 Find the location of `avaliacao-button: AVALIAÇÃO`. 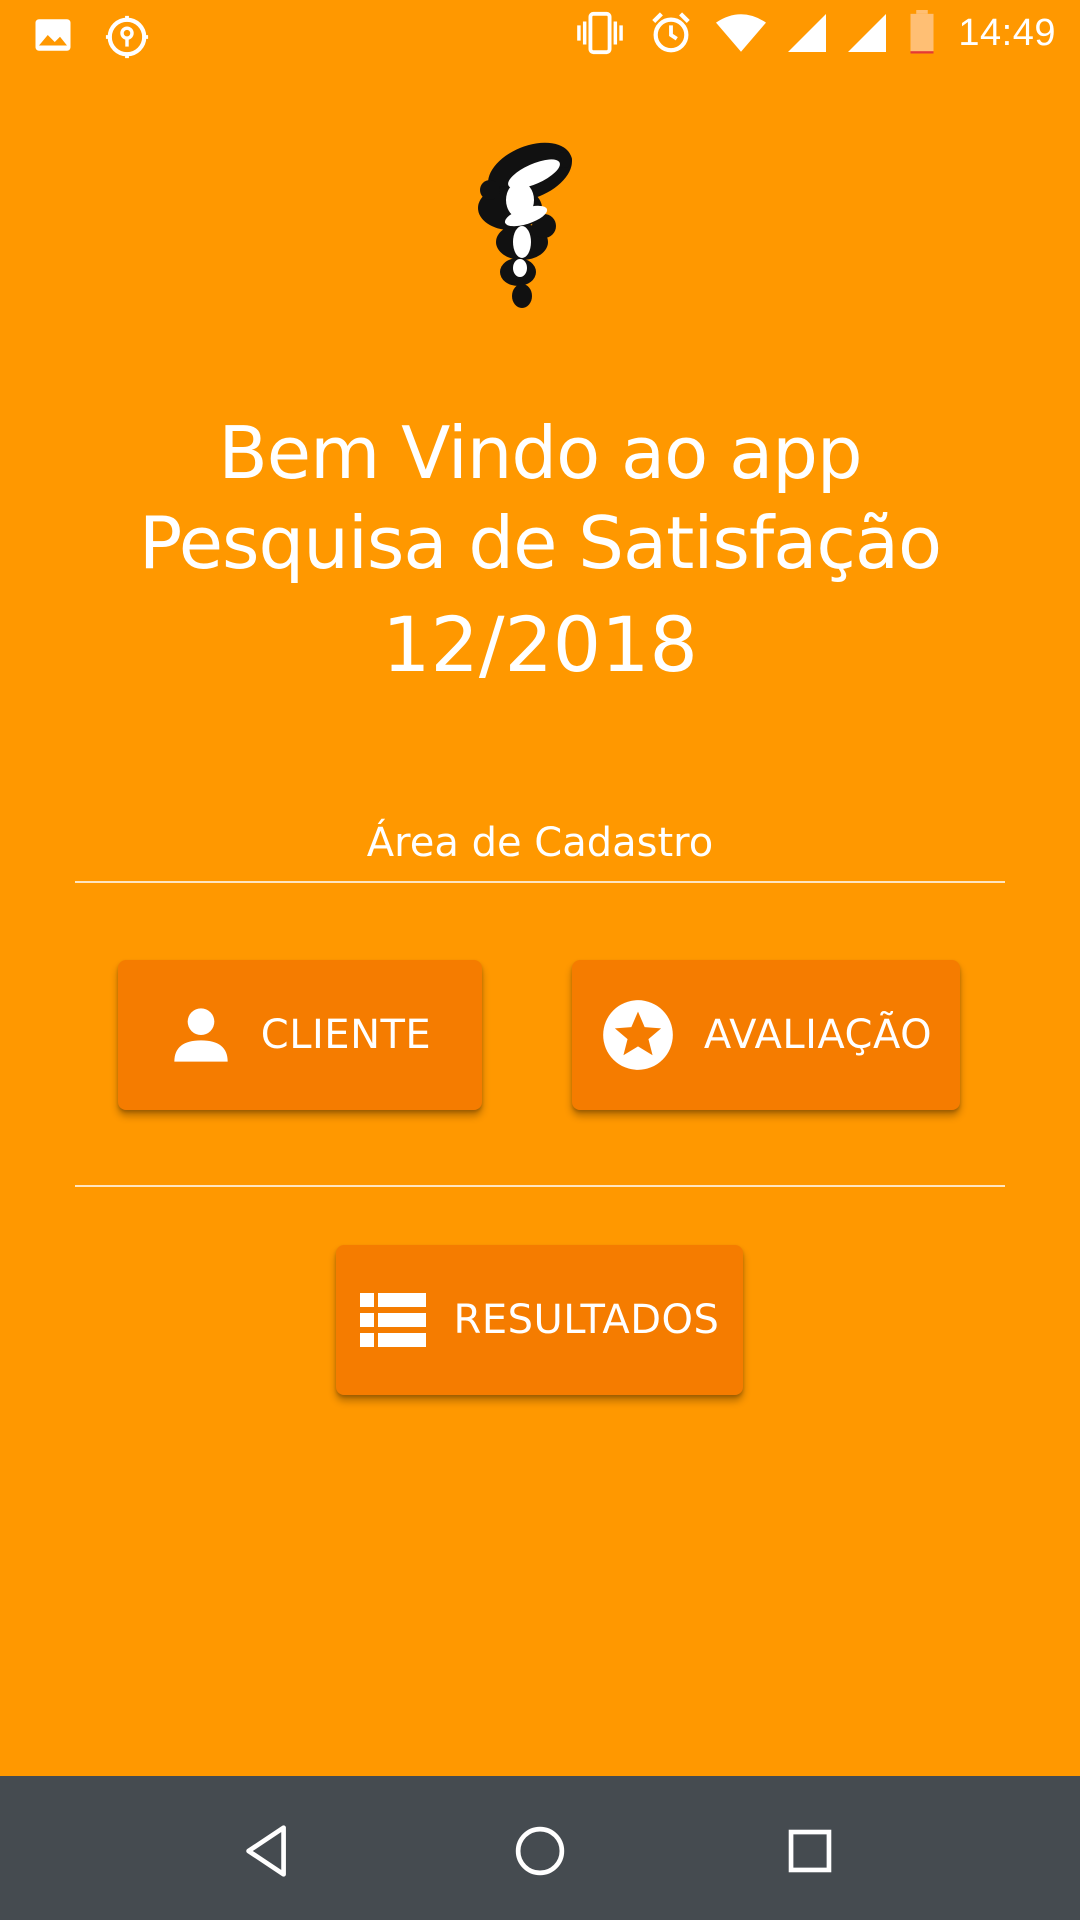

avaliacao-button: AVALIAÇÃO is located at coordinates (766, 1035).